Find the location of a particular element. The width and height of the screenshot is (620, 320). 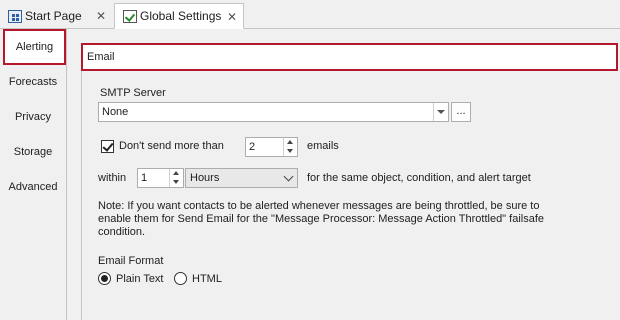

throttle-checkbox-label: Don't send more than is located at coordinates (171, 146).